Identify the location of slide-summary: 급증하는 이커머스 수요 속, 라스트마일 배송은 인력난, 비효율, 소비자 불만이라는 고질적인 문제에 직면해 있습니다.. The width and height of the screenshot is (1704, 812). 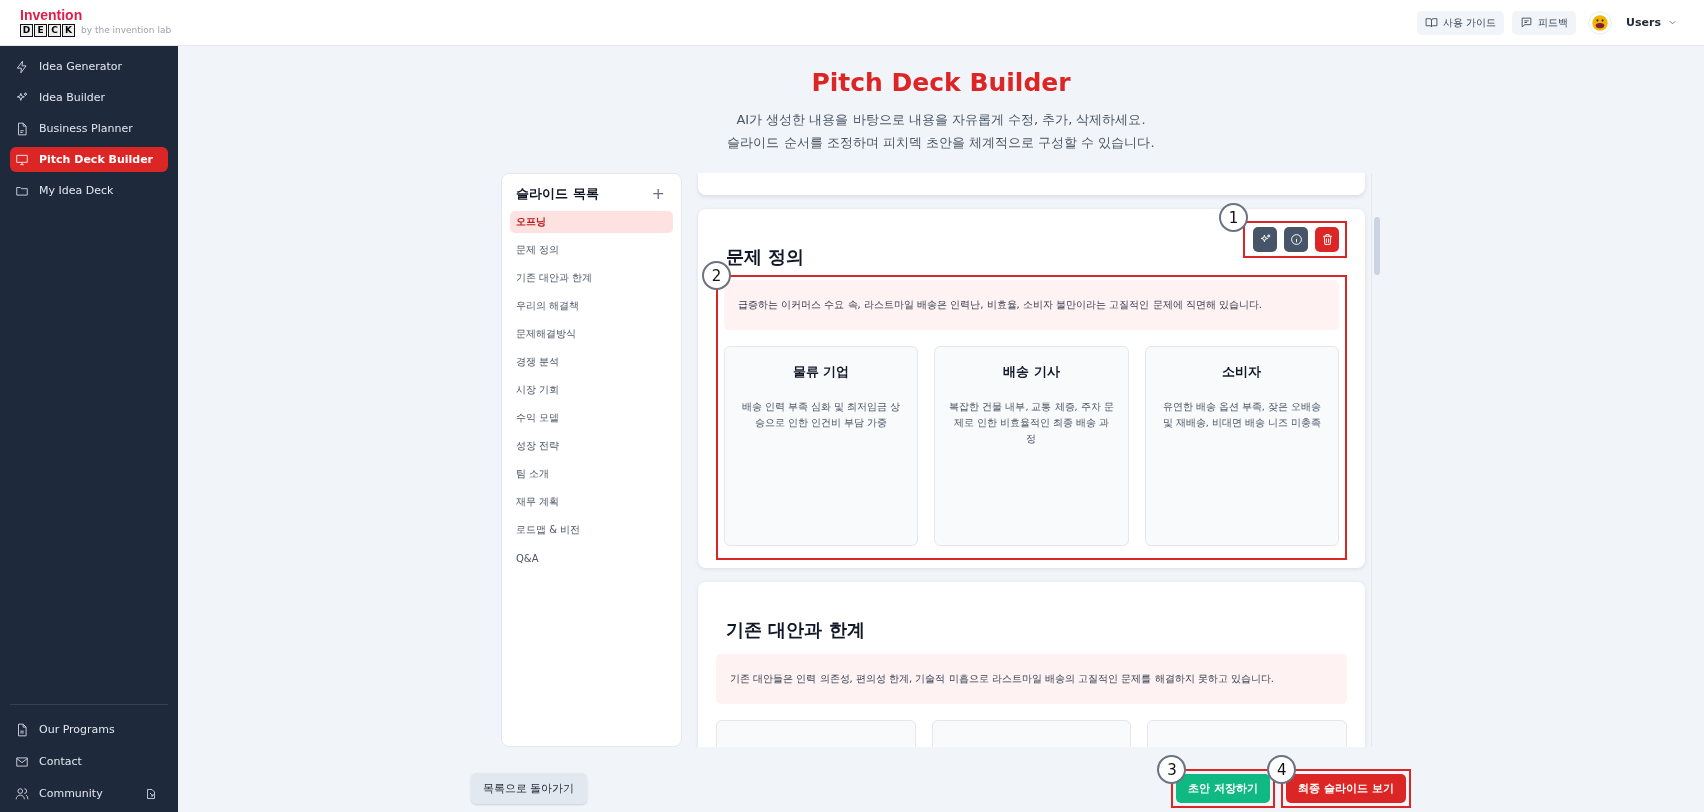
(1031, 305).